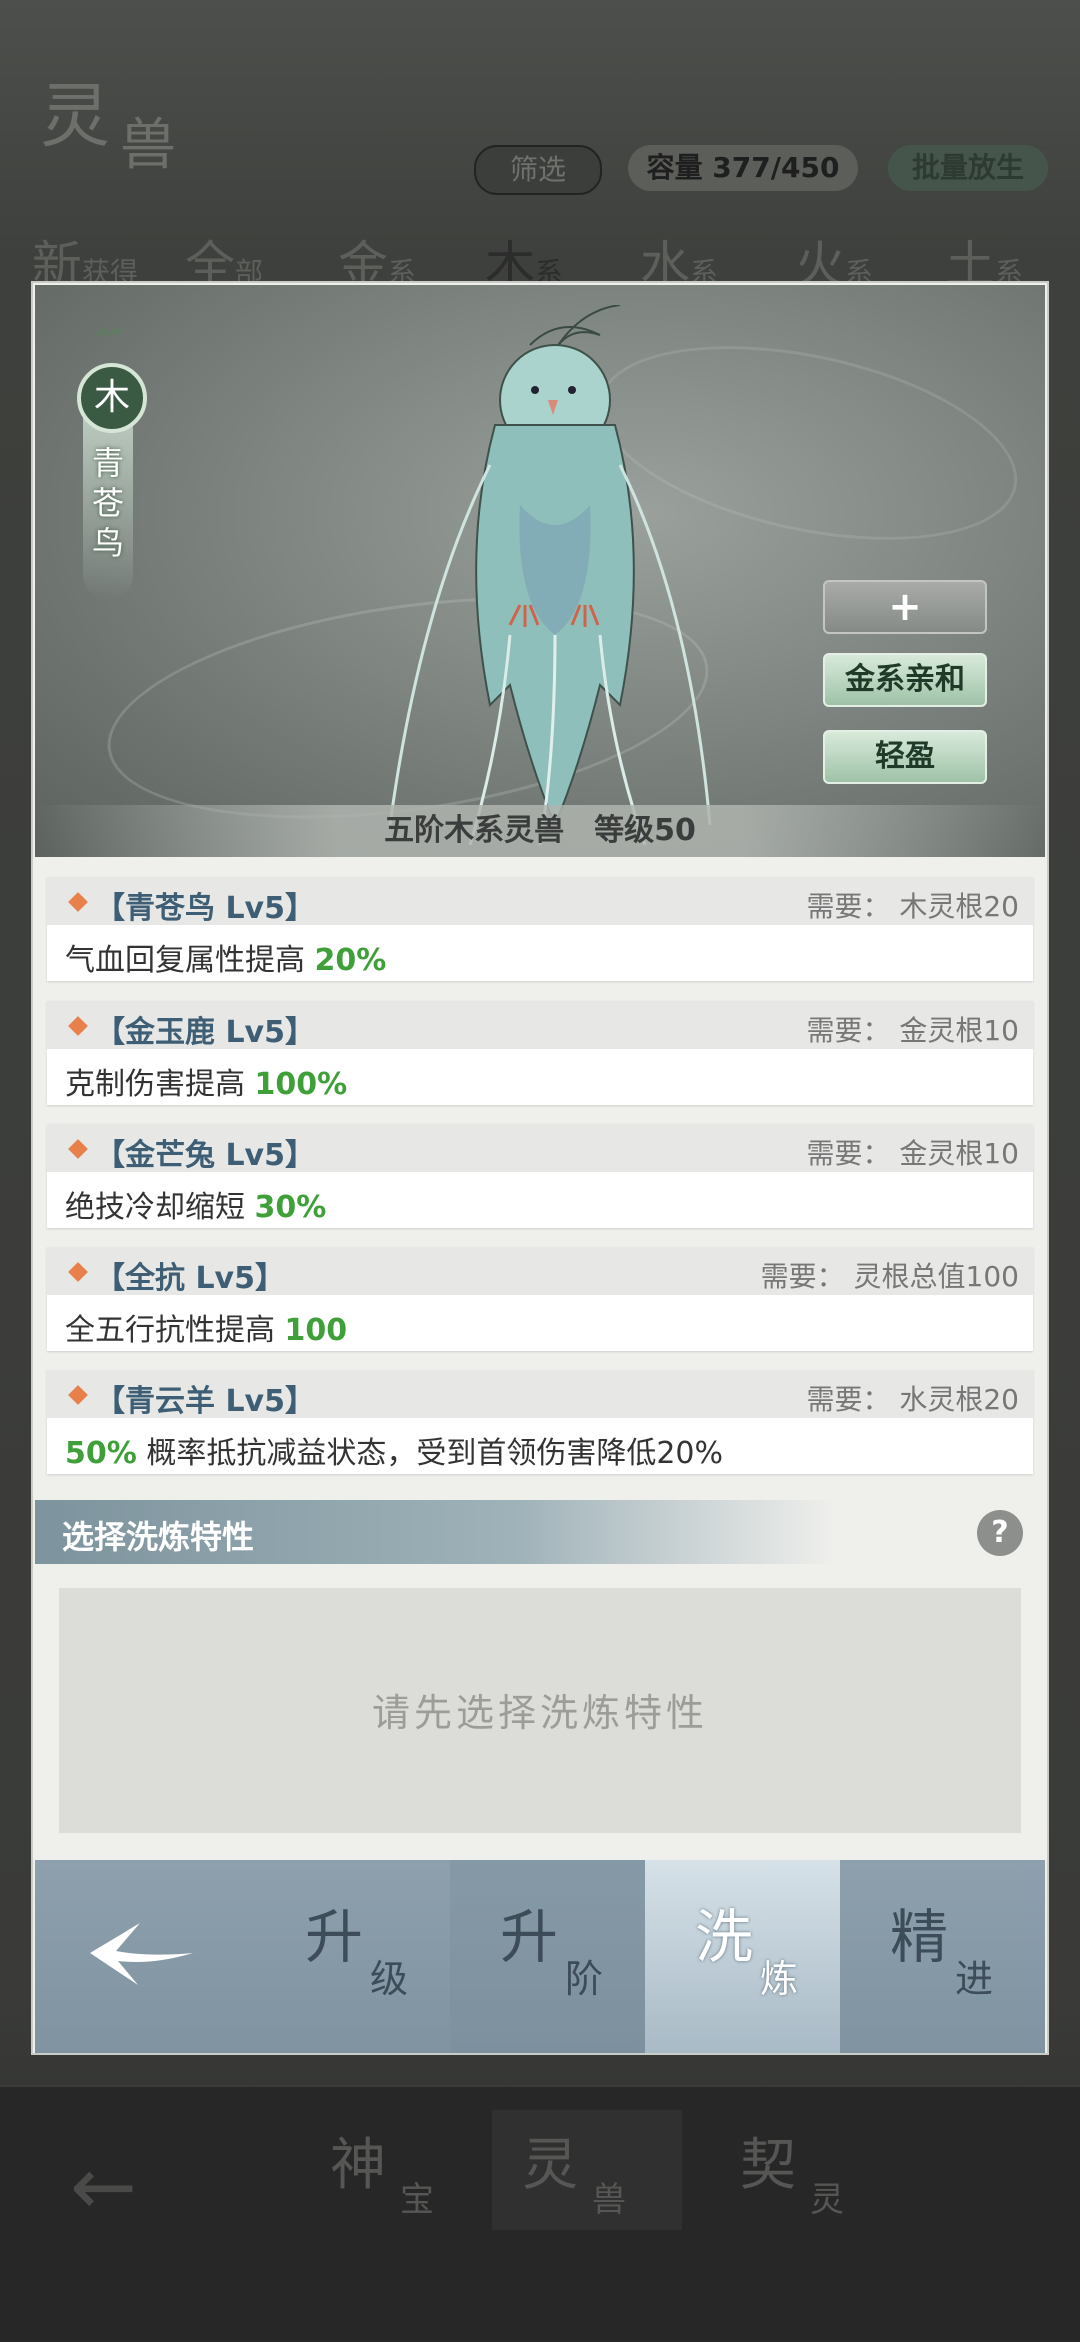 The width and height of the screenshot is (1080, 2342). I want to click on back-arrow-icon: ←, so click(103, 2186).